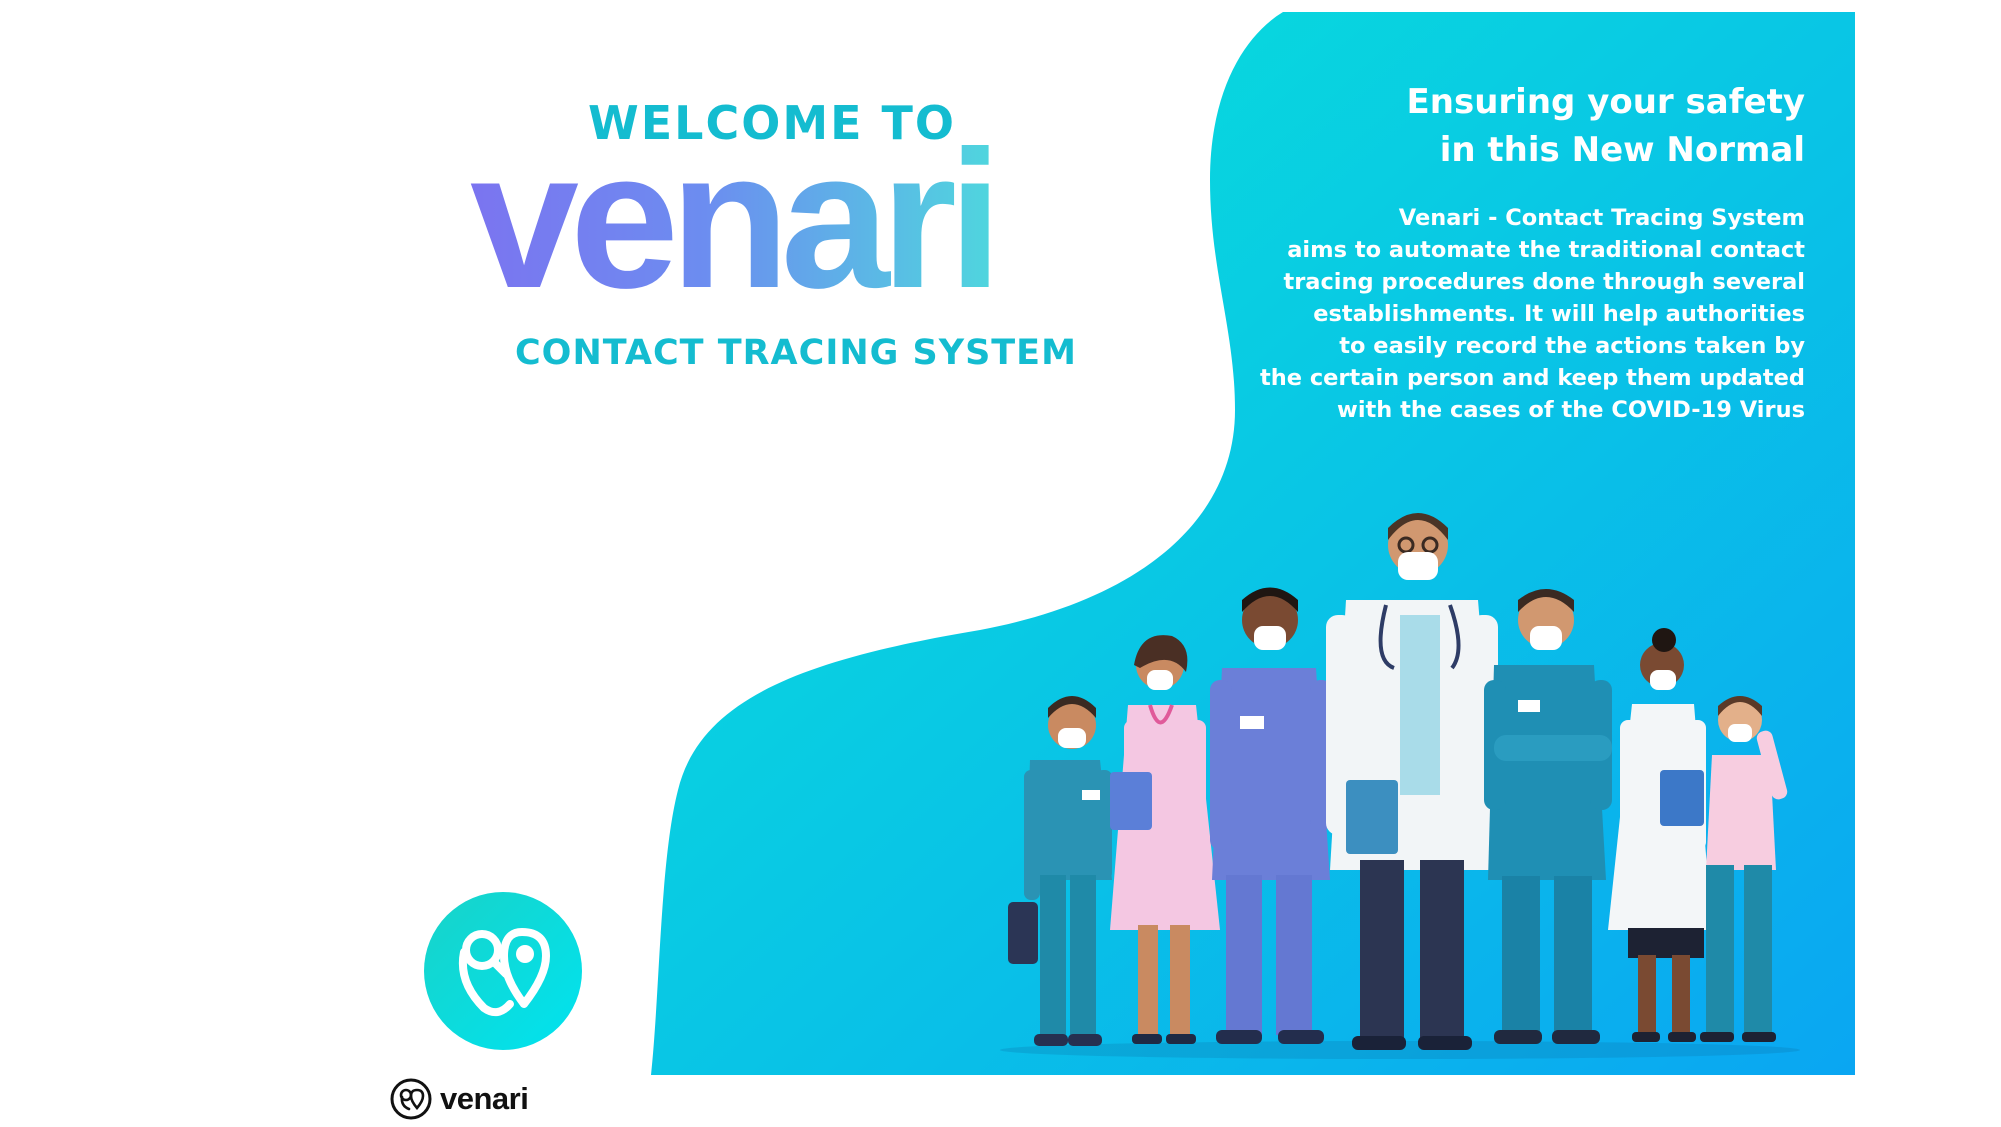  Describe the element at coordinates (1532, 378) in the screenshot. I see `description-line: the certain person and keep them updated` at that location.